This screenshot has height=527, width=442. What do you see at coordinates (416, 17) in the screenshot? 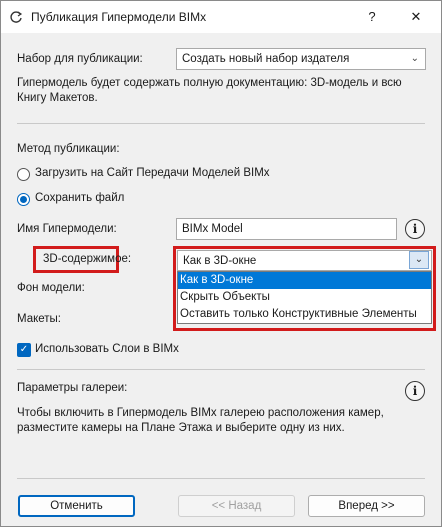
I see `close-button: ✕` at bounding box center [416, 17].